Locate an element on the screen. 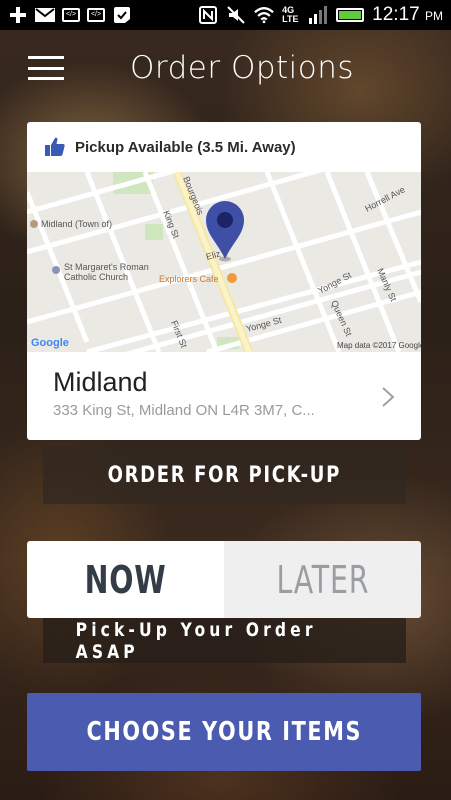 The height and width of the screenshot is (800, 451). check-icon is located at coordinates (122, 15).